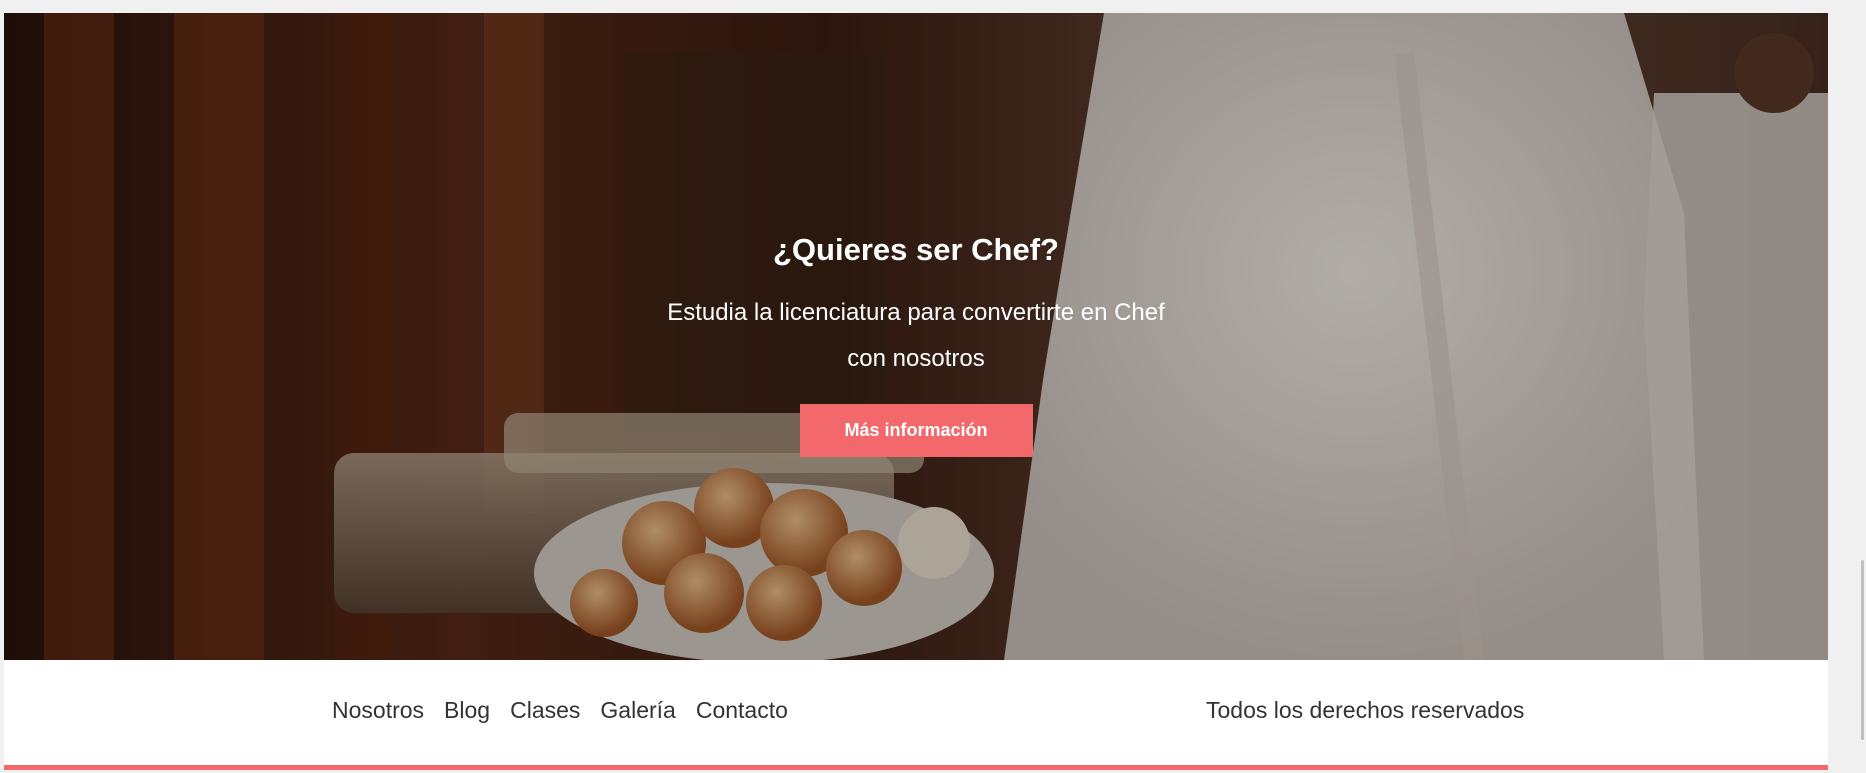 This screenshot has width=1866, height=773. I want to click on hero-title: ¿Quieres ser Chef?, so click(916, 249).